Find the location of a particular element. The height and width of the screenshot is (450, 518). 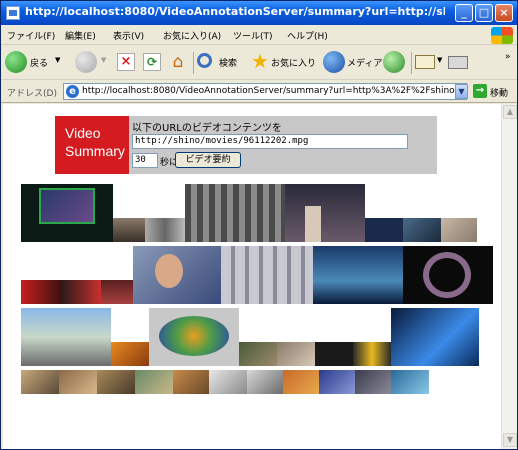

refresh-button: ⟳ is located at coordinates (152, 63).